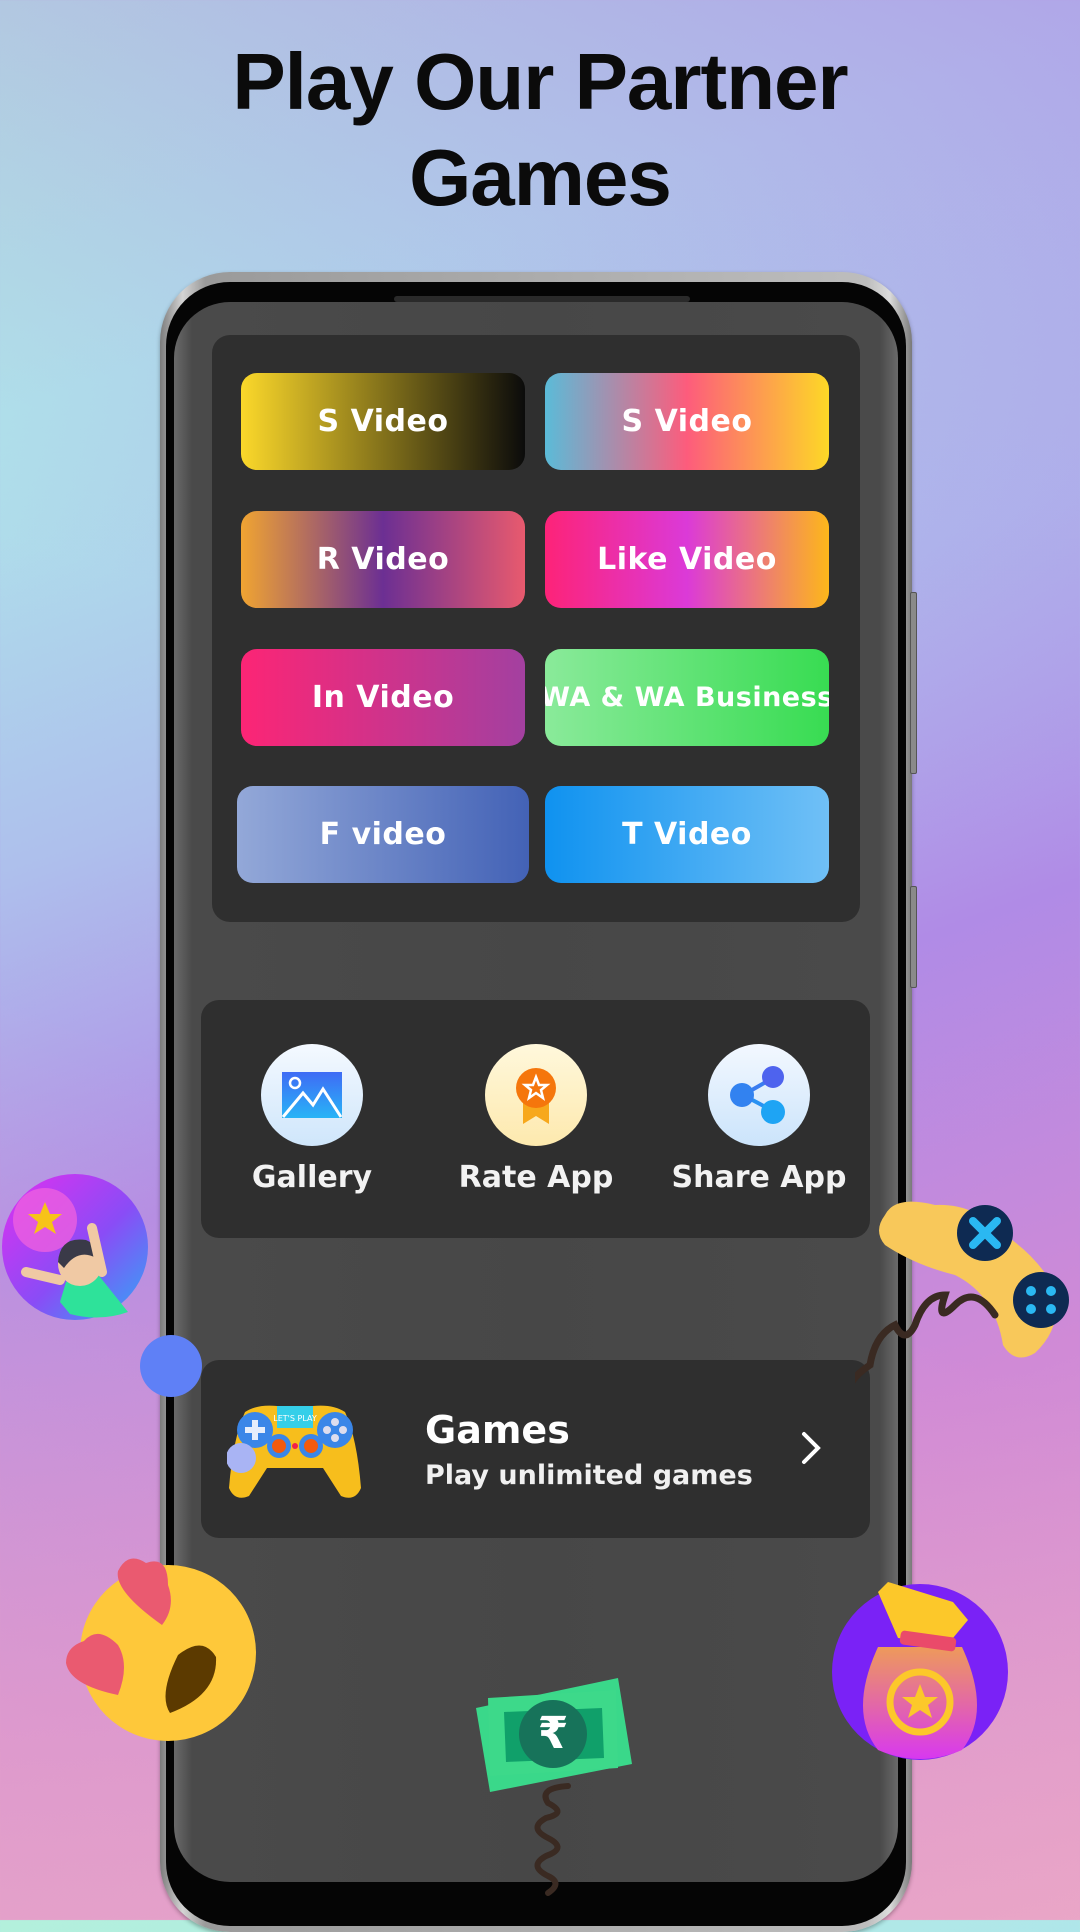 This screenshot has height=1932, width=1080. What do you see at coordinates (312, 1177) in the screenshot?
I see `gallery-label: Gallery` at bounding box center [312, 1177].